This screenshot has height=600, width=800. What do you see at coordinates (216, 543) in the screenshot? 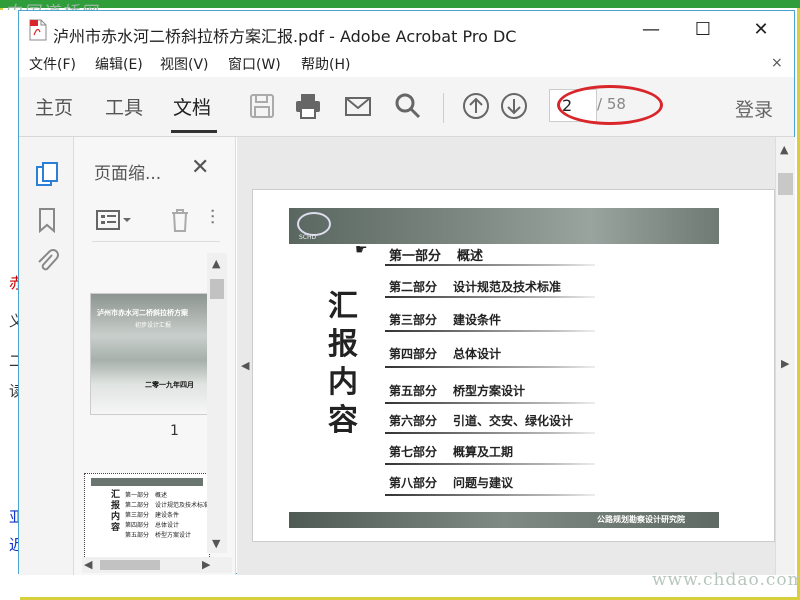
I see `scroll-down-arrow: ▼` at bounding box center [216, 543].